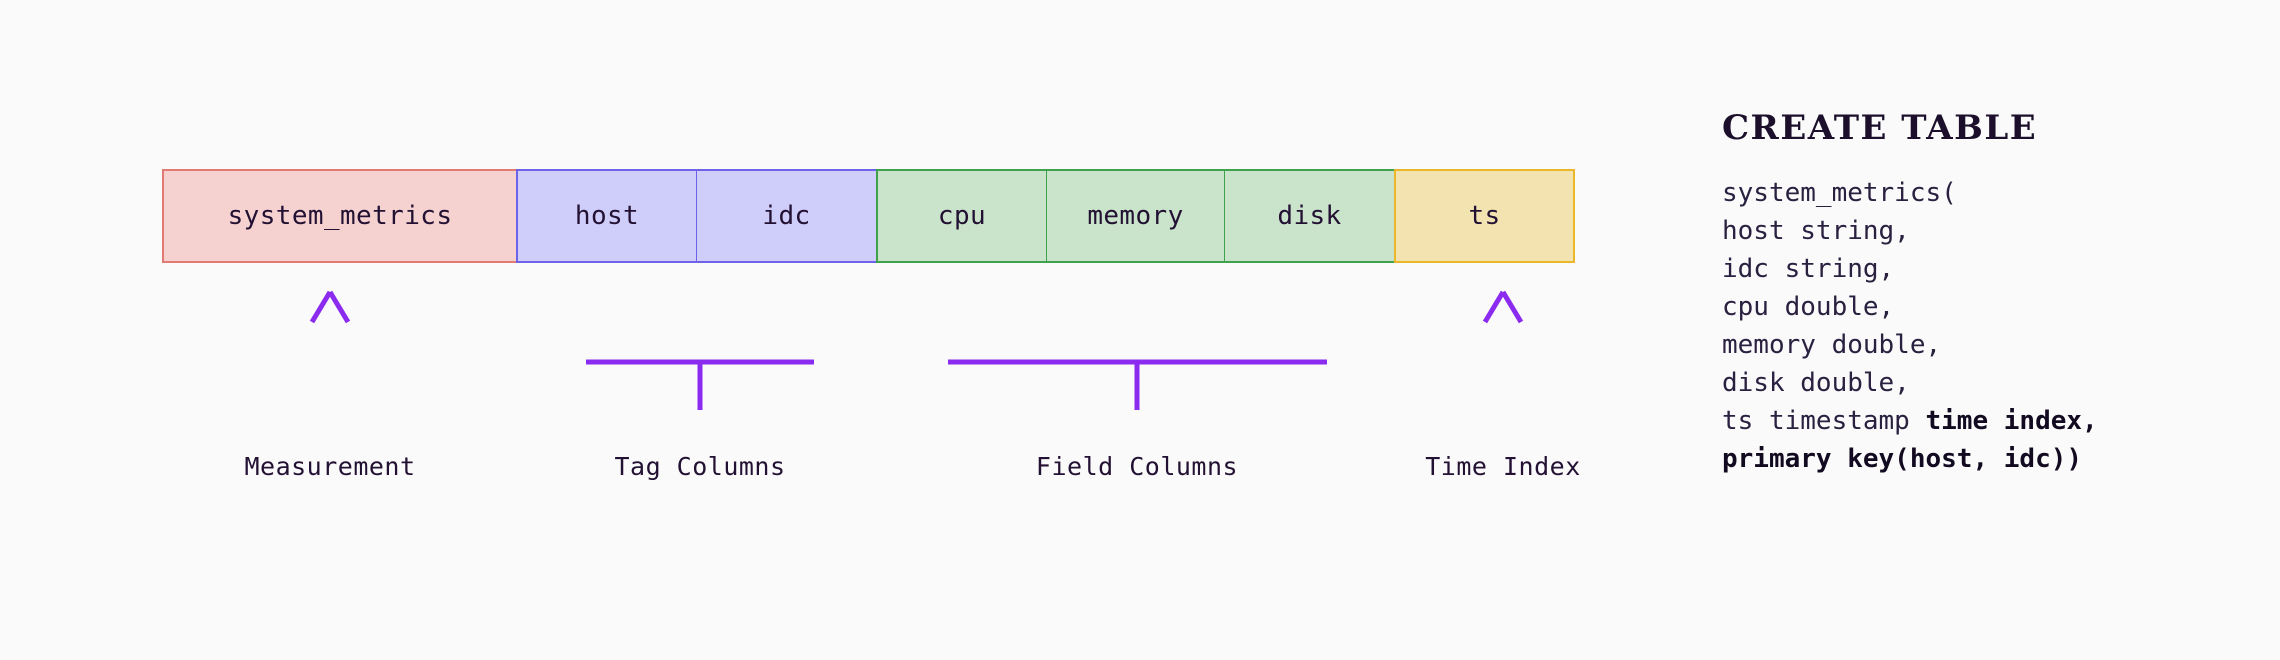 The image size is (2280, 660). I want to click on schema-column-idc: idc, so click(787, 216).